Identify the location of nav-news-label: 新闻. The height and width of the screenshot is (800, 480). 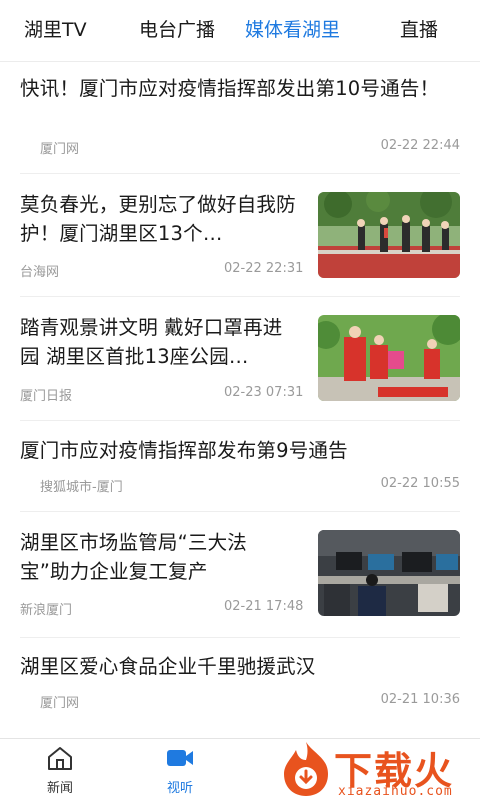
(59, 788).